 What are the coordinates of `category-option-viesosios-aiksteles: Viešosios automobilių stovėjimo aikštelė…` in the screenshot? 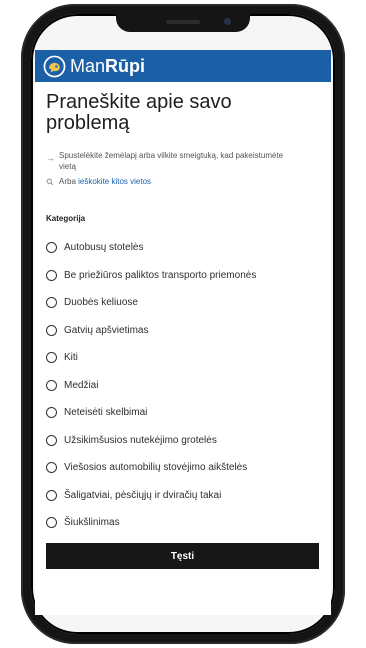 It's located at (188, 468).